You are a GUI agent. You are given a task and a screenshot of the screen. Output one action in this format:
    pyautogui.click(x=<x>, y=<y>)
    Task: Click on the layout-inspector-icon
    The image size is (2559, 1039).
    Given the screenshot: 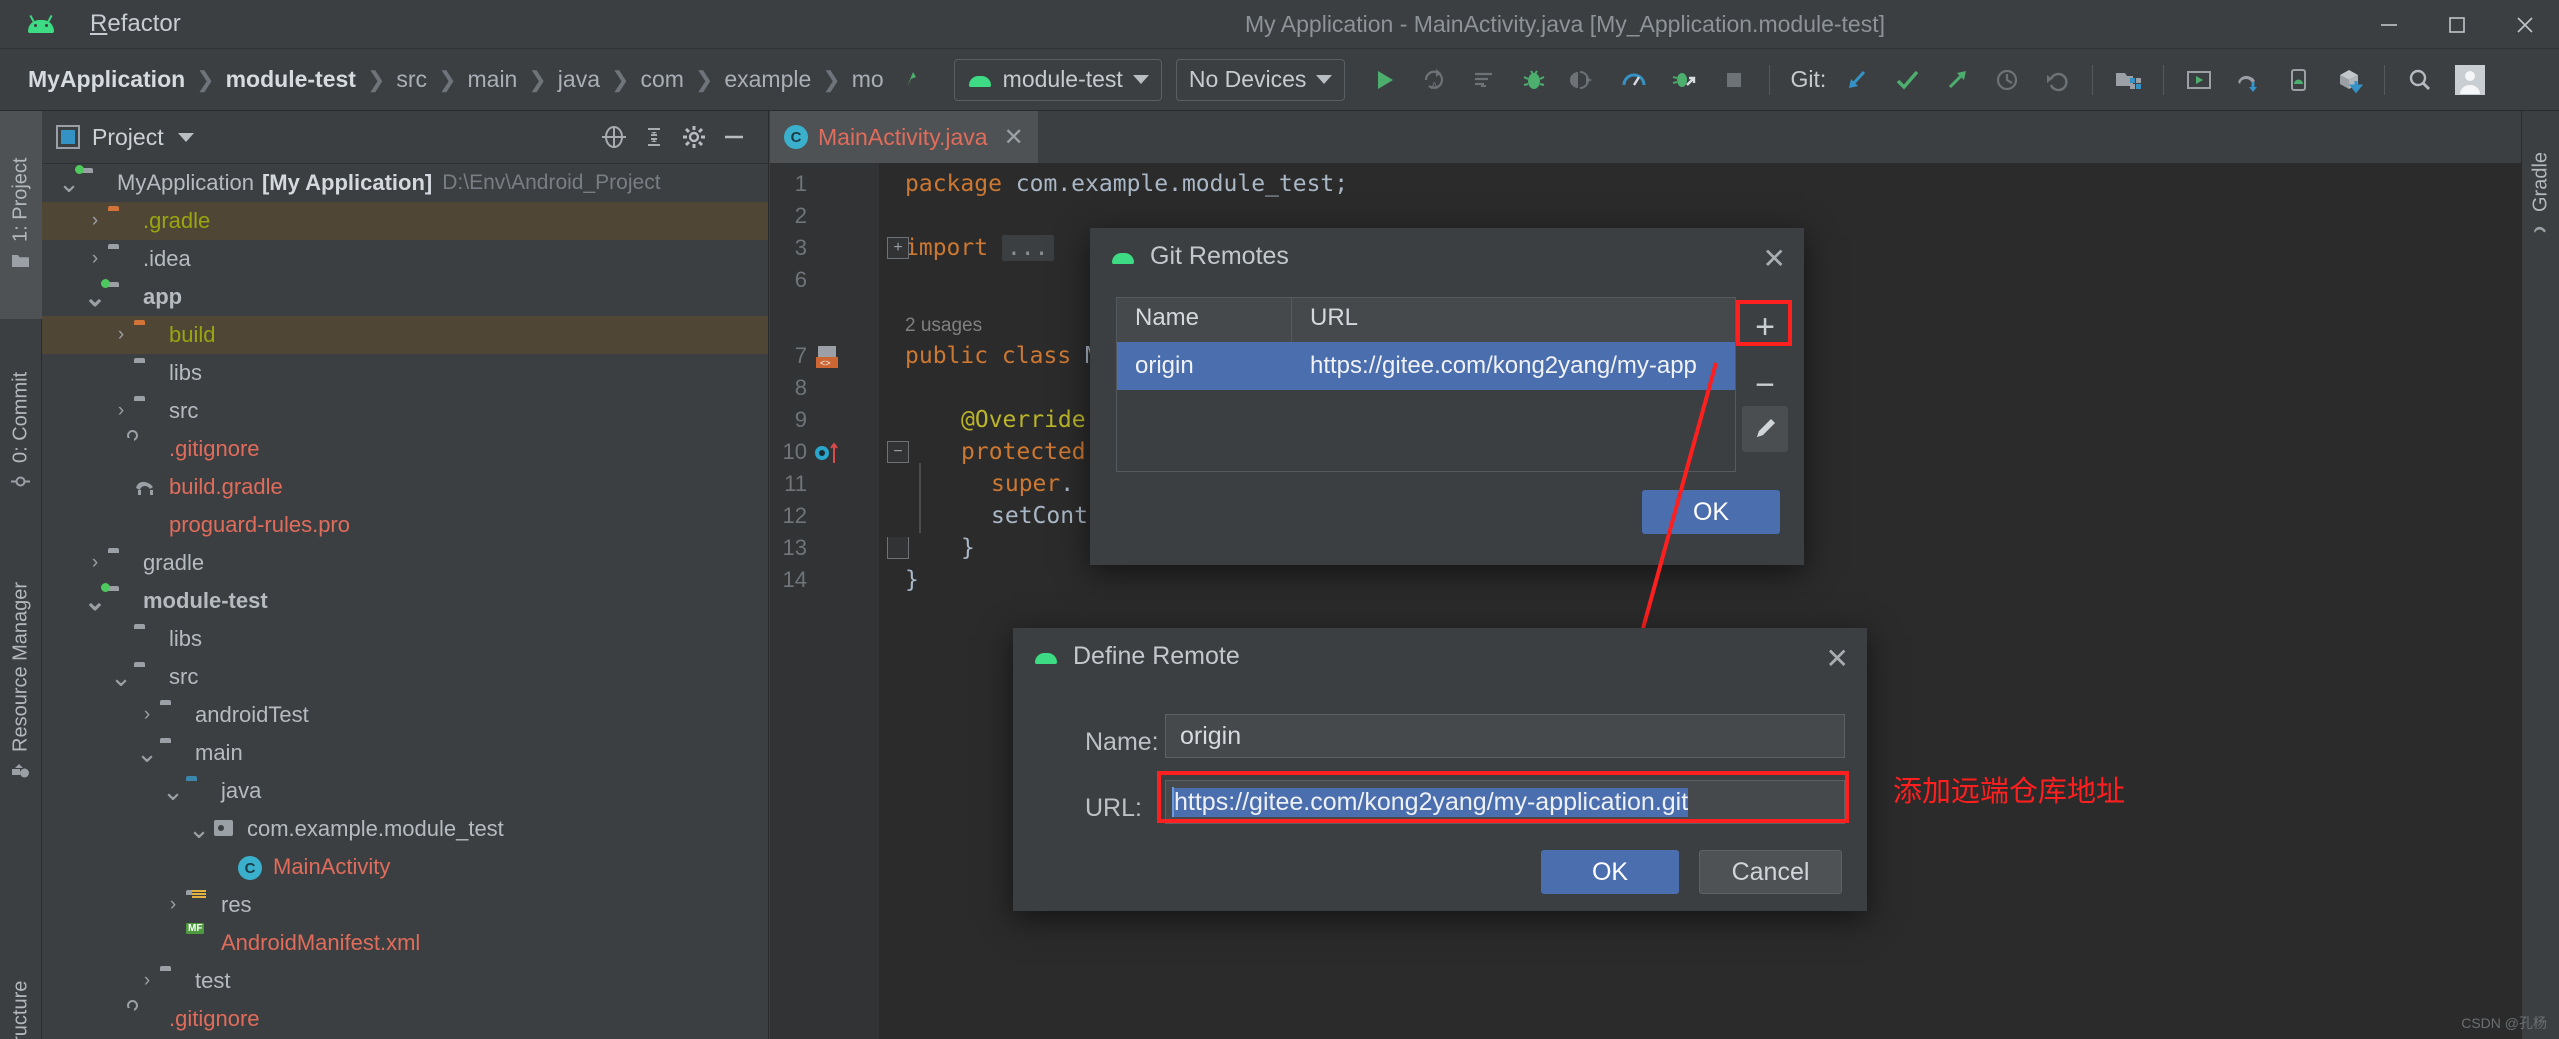 What is the action you would take?
    pyautogui.click(x=2199, y=80)
    